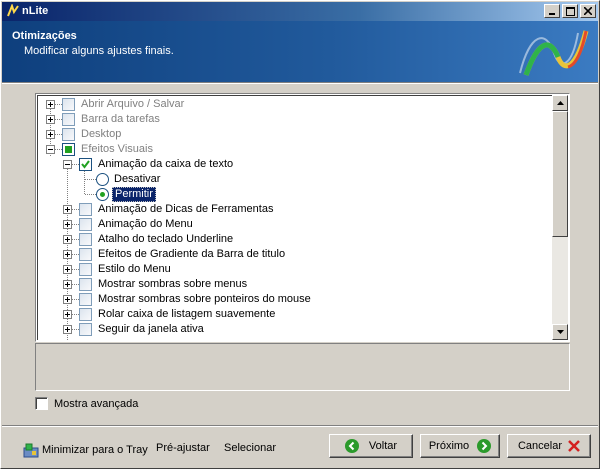  Describe the element at coordinates (560, 174) in the screenshot. I see `scroll-thumb` at that location.